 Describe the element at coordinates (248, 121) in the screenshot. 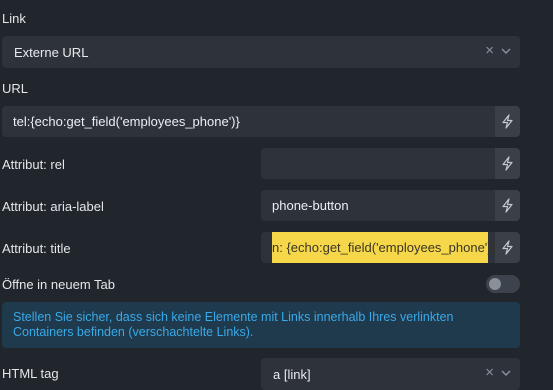

I see `url-input: tel:{echo:get_field('employees_phone')}` at that location.